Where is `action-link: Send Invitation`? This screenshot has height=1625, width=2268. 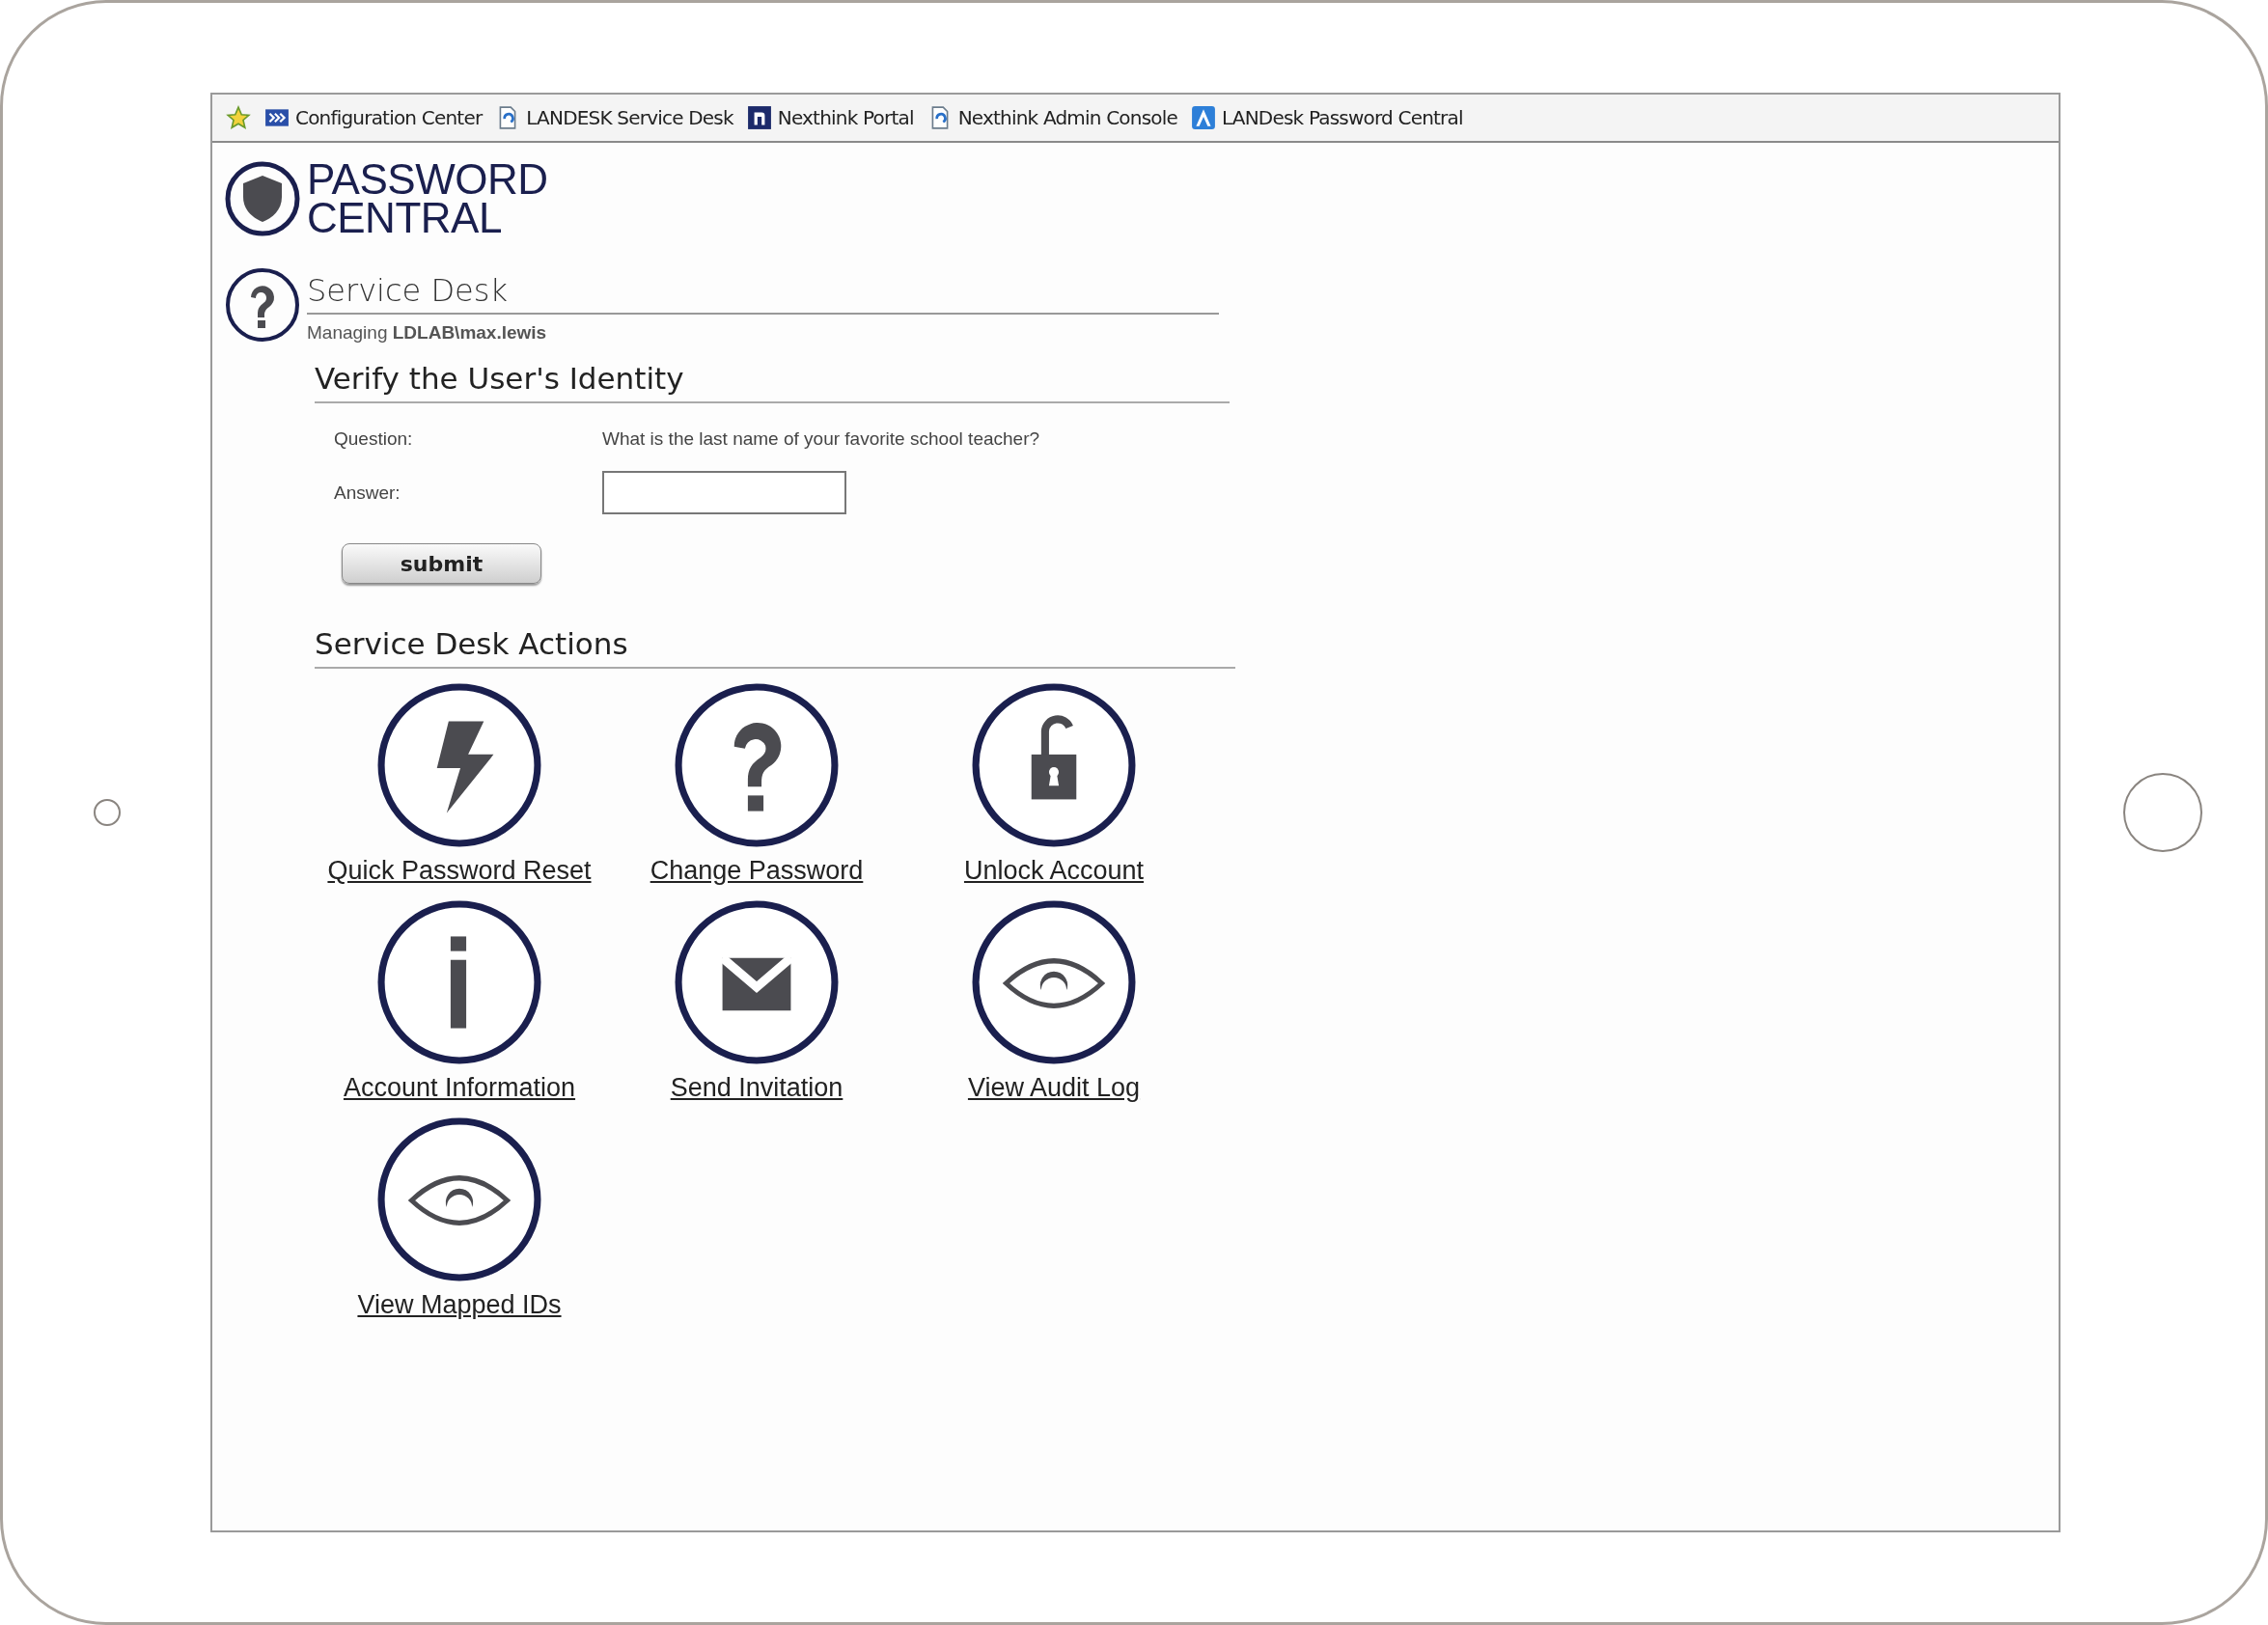
action-link: Send Invitation is located at coordinates (757, 1088).